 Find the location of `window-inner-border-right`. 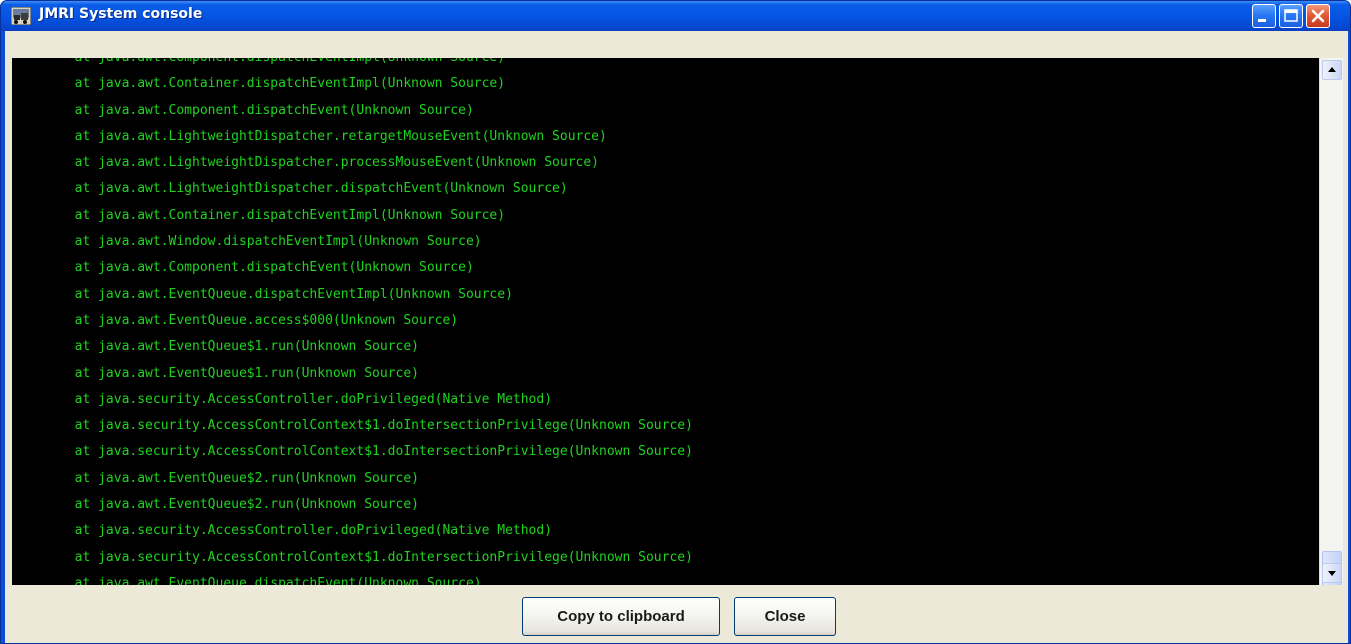

window-inner-border-right is located at coordinates (1345, 337).